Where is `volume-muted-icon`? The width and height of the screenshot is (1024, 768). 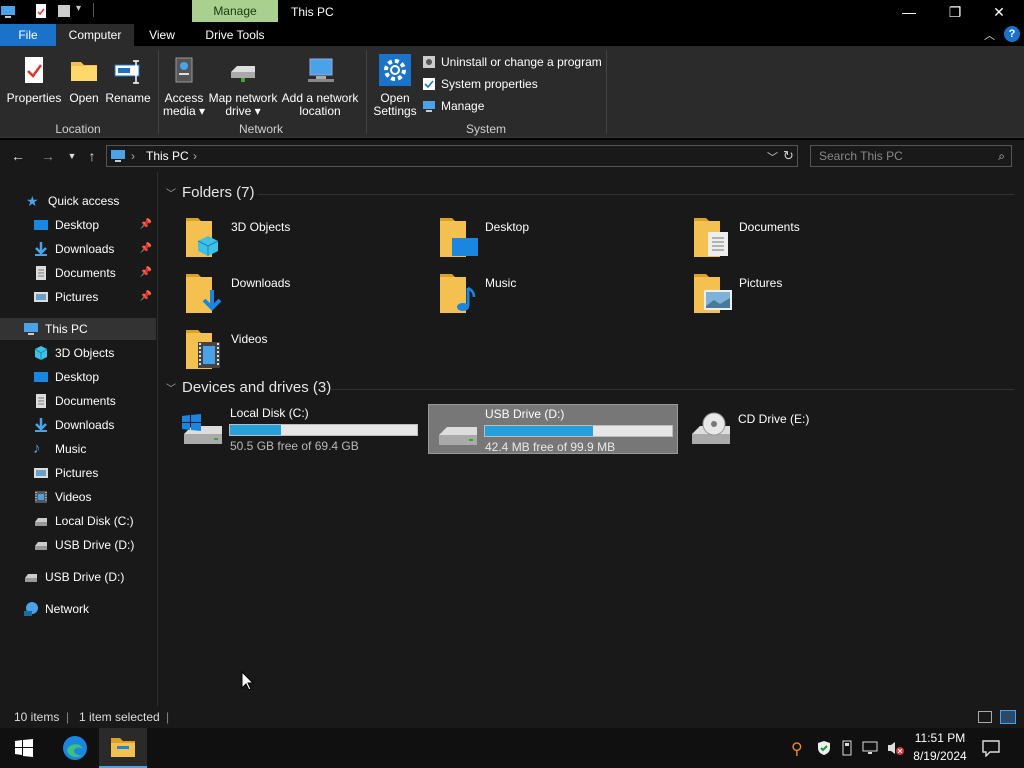
volume-muted-icon is located at coordinates (895, 748).